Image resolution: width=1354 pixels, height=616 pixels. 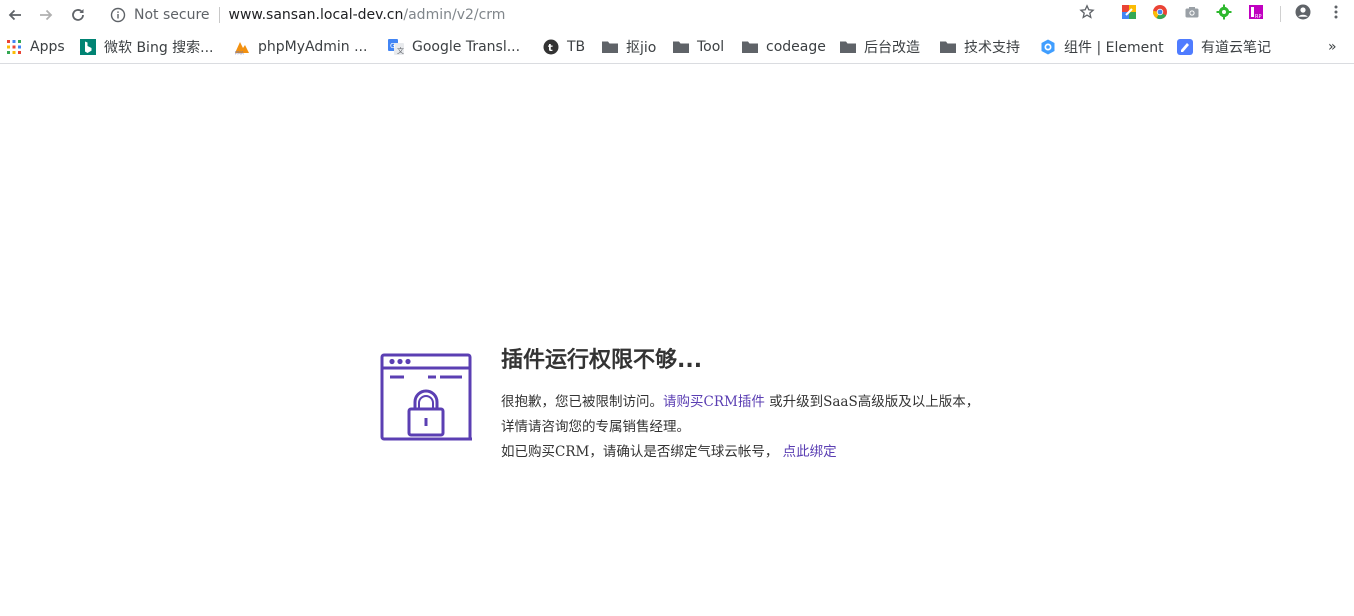 I want to click on bookmark-folder-koujio: 抠jio, so click(x=629, y=47).